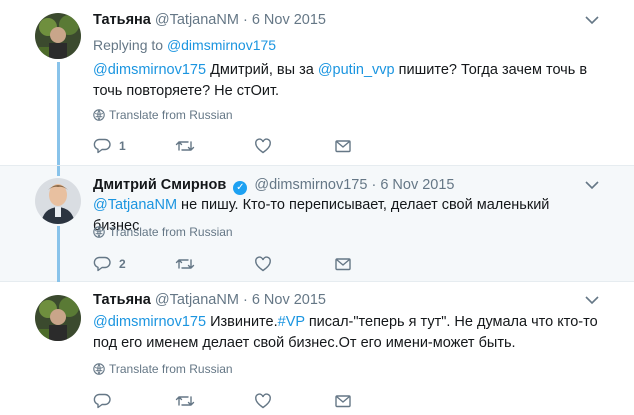  What do you see at coordinates (122, 146) in the screenshot?
I see `reply-count: 1` at bounding box center [122, 146].